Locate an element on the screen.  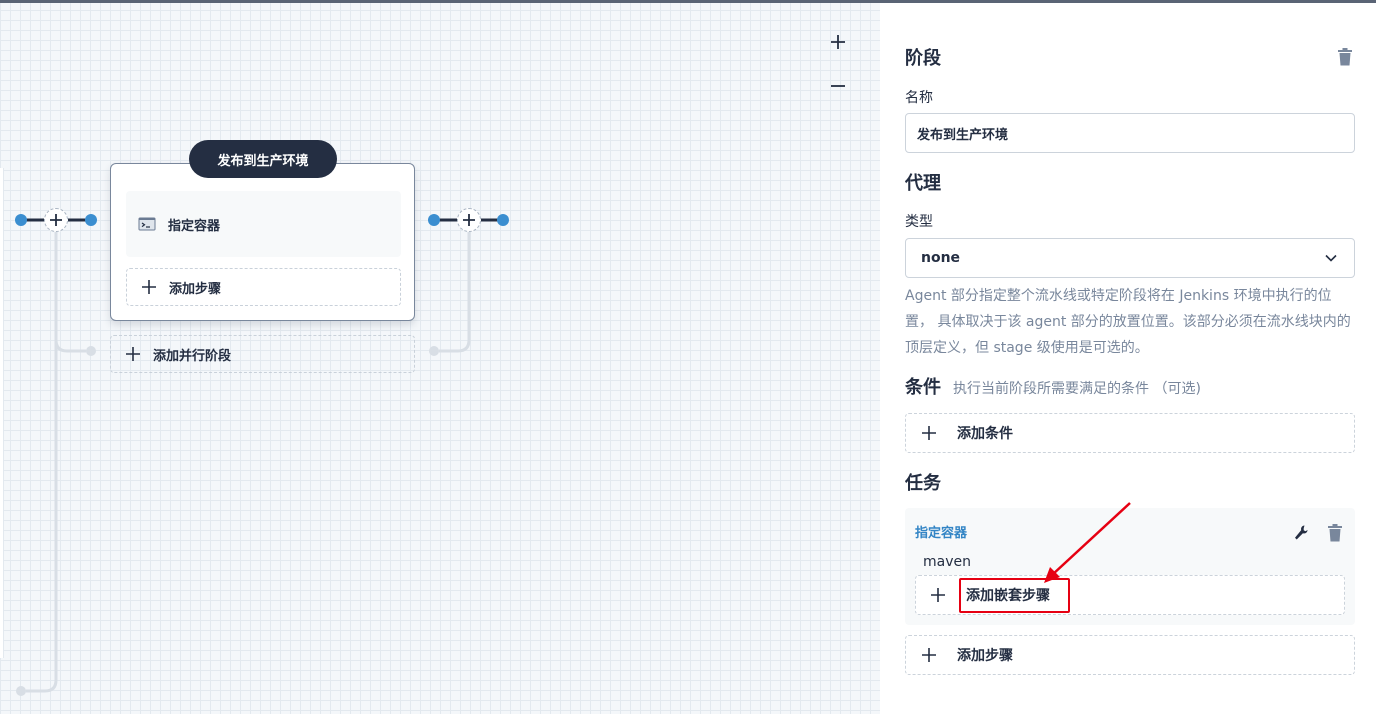
add-step-button: 添加步骤 is located at coordinates (263, 287).